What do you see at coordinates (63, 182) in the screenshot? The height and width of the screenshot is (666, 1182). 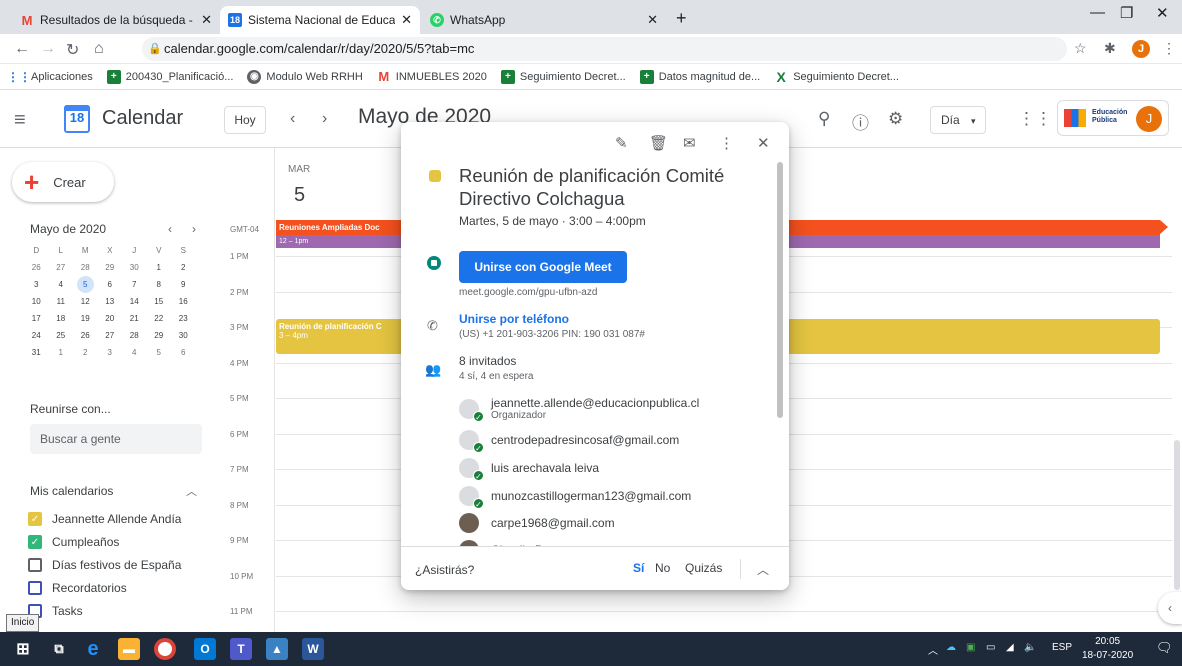 I see `create-button: + Crear` at bounding box center [63, 182].